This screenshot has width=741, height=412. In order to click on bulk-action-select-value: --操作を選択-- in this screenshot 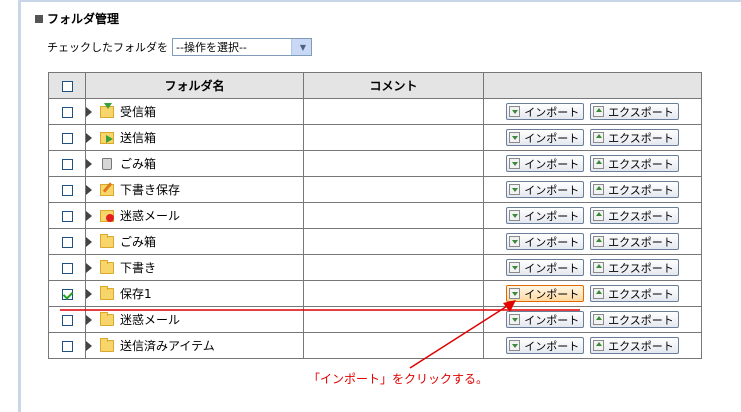, I will do `click(211, 47)`.